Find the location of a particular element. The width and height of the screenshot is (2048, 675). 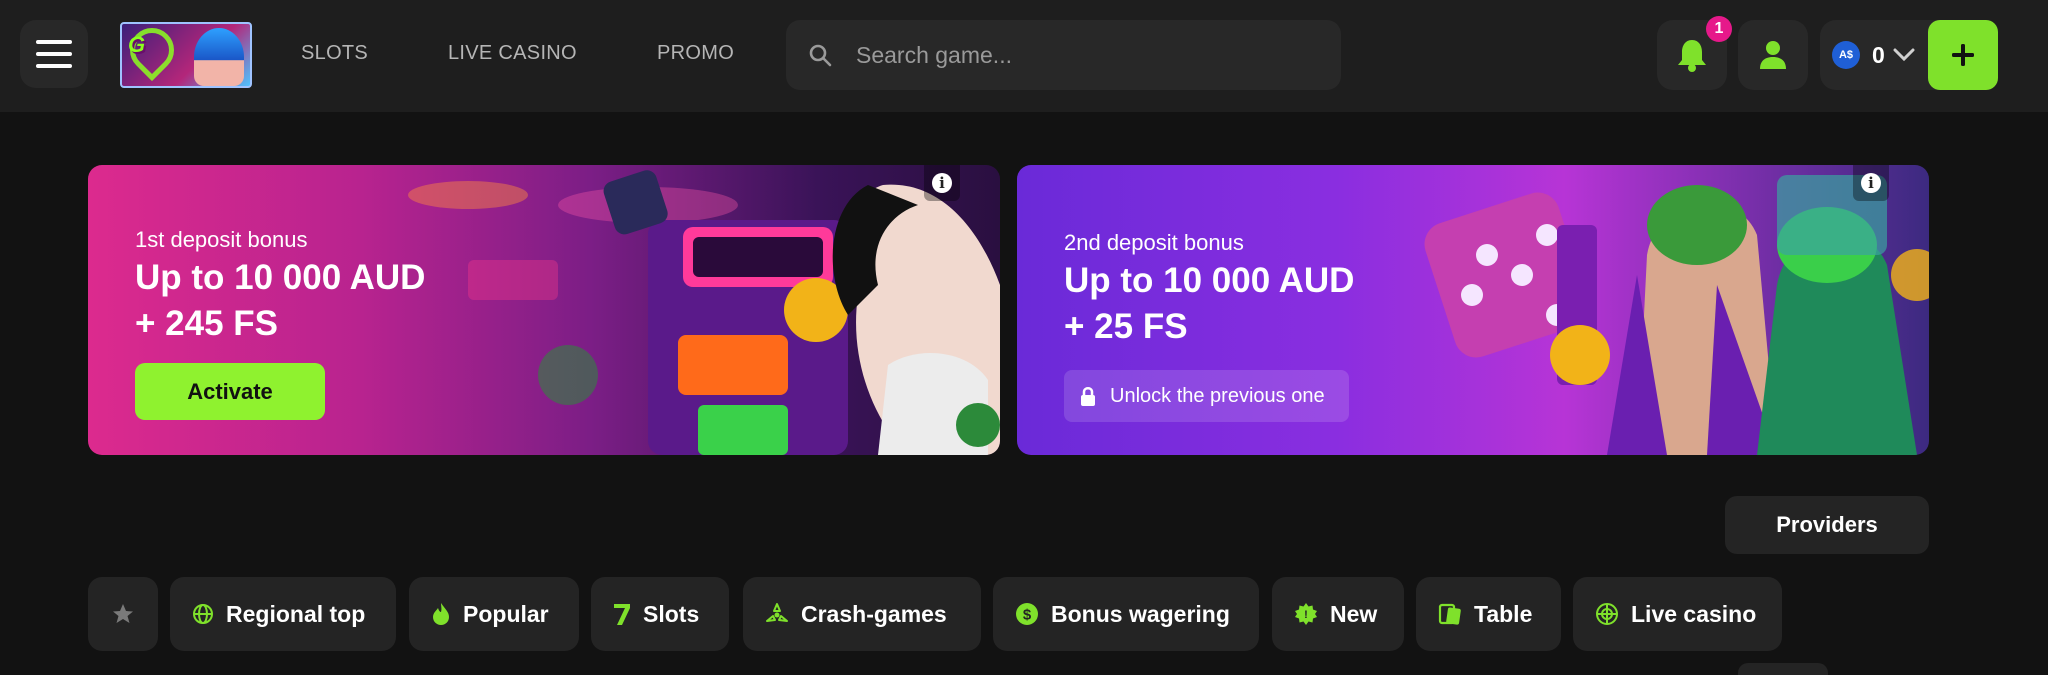

chip-label: Popular is located at coordinates (506, 613).